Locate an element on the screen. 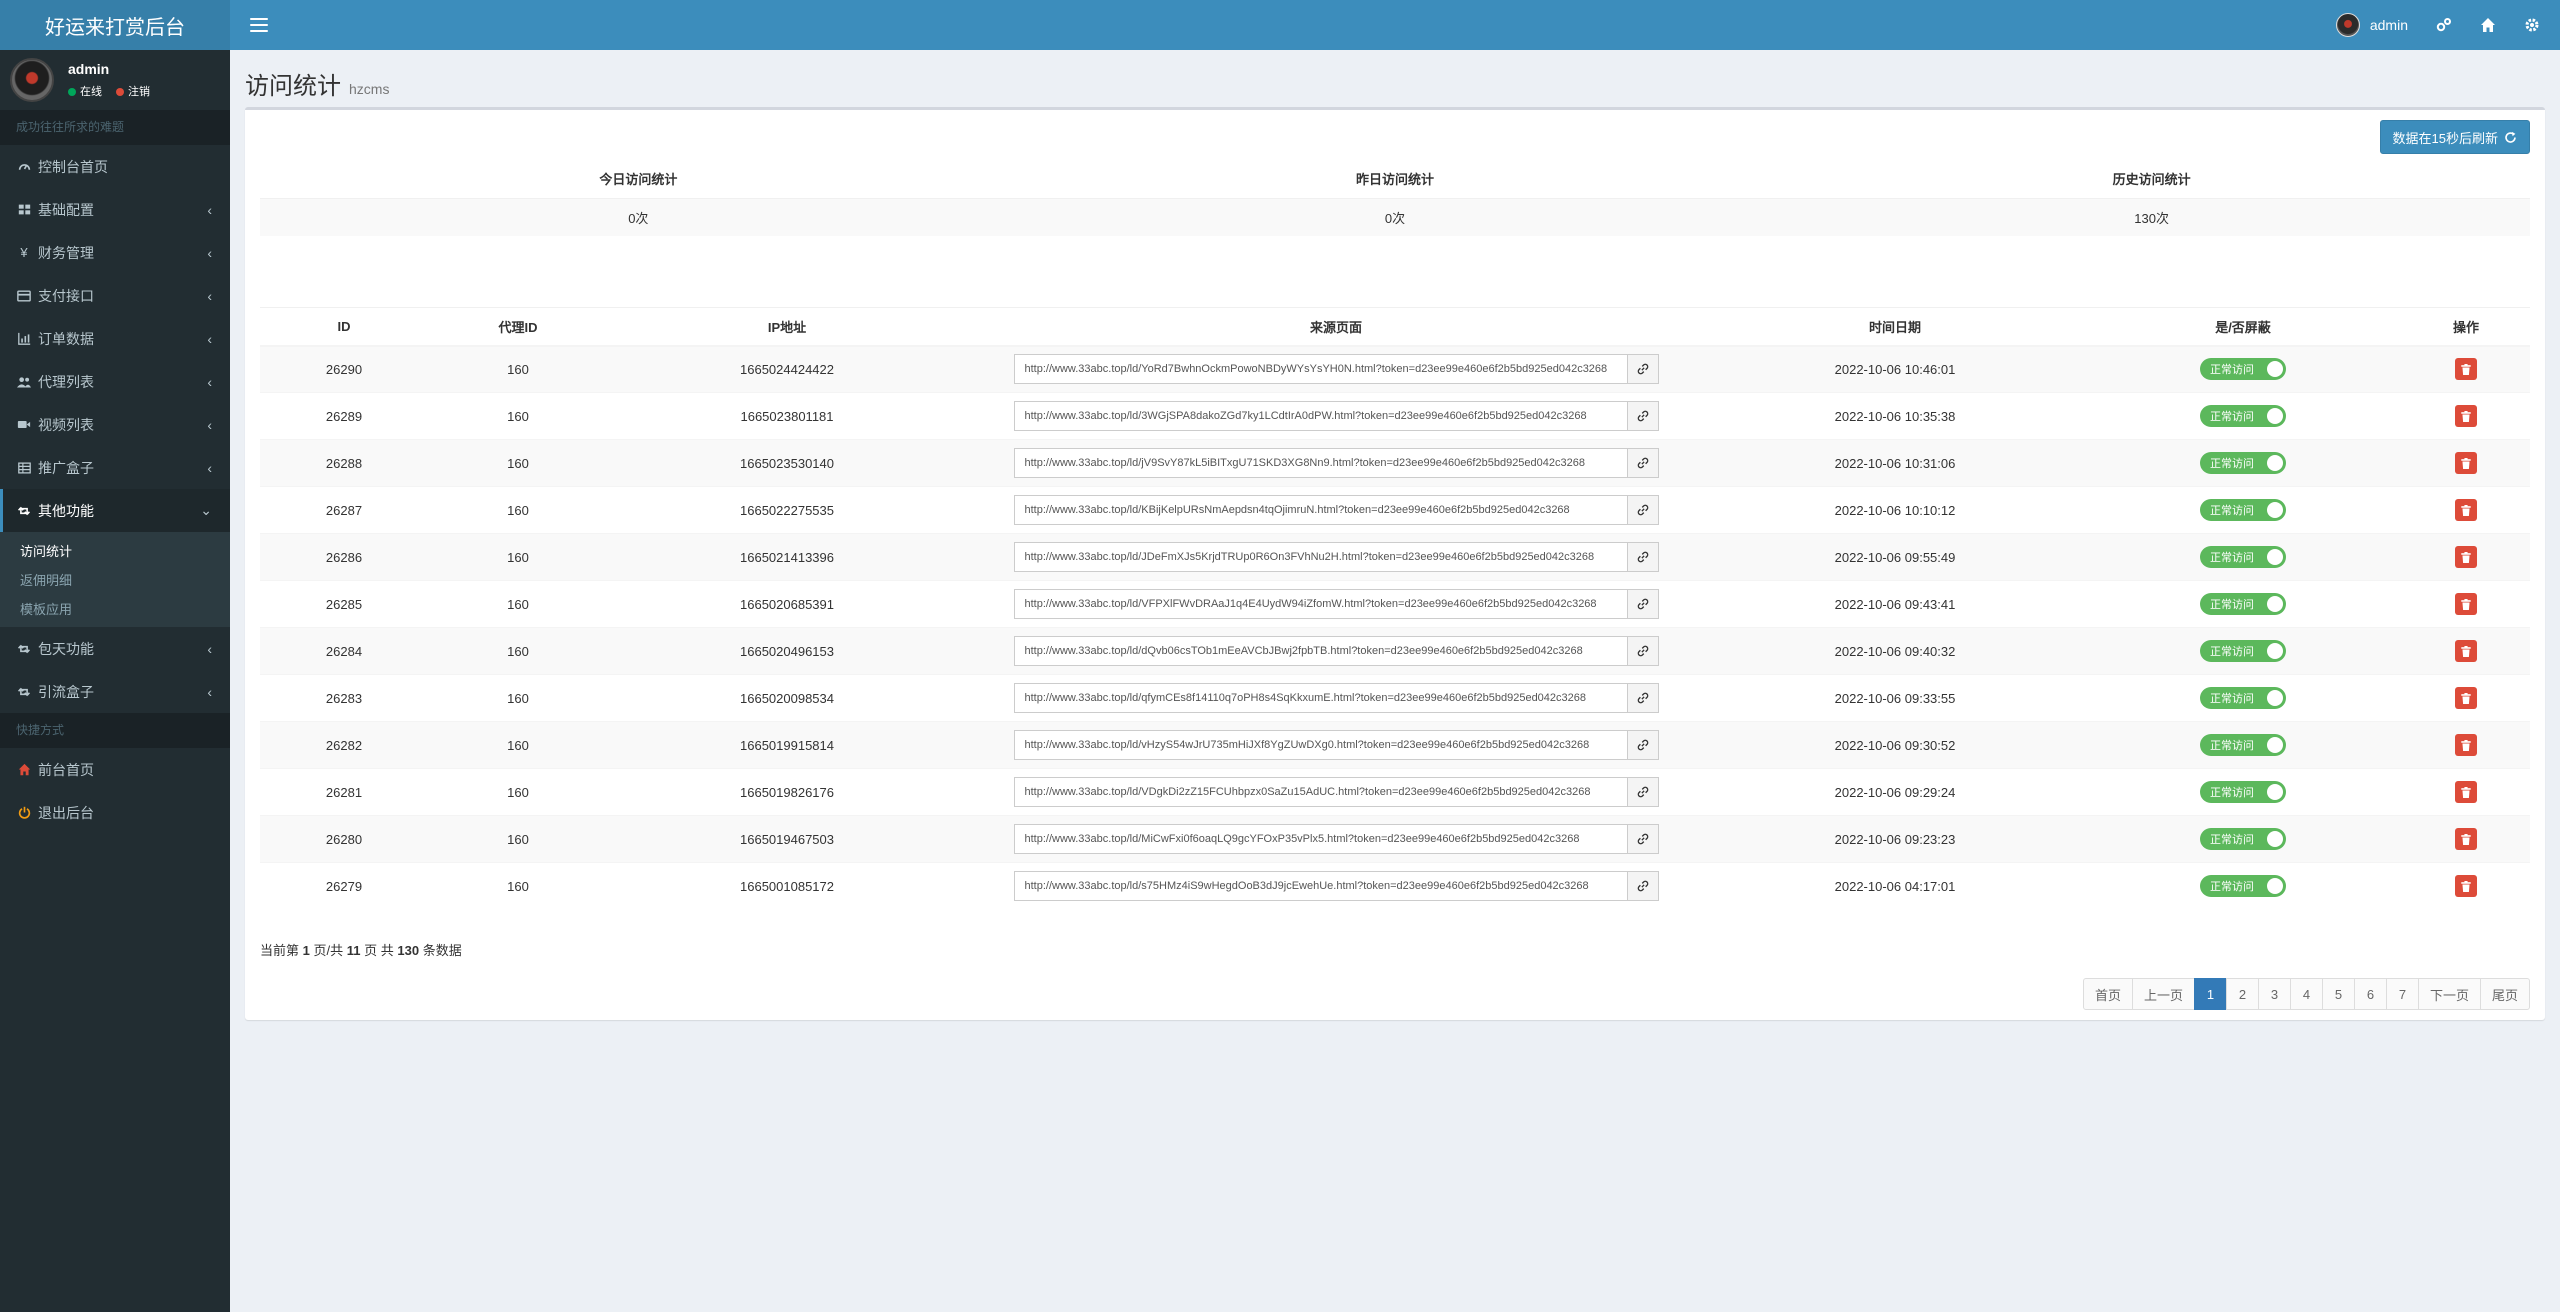 The height and width of the screenshot is (1312, 2560). page-link-0: 首页 is located at coordinates (2107, 994).